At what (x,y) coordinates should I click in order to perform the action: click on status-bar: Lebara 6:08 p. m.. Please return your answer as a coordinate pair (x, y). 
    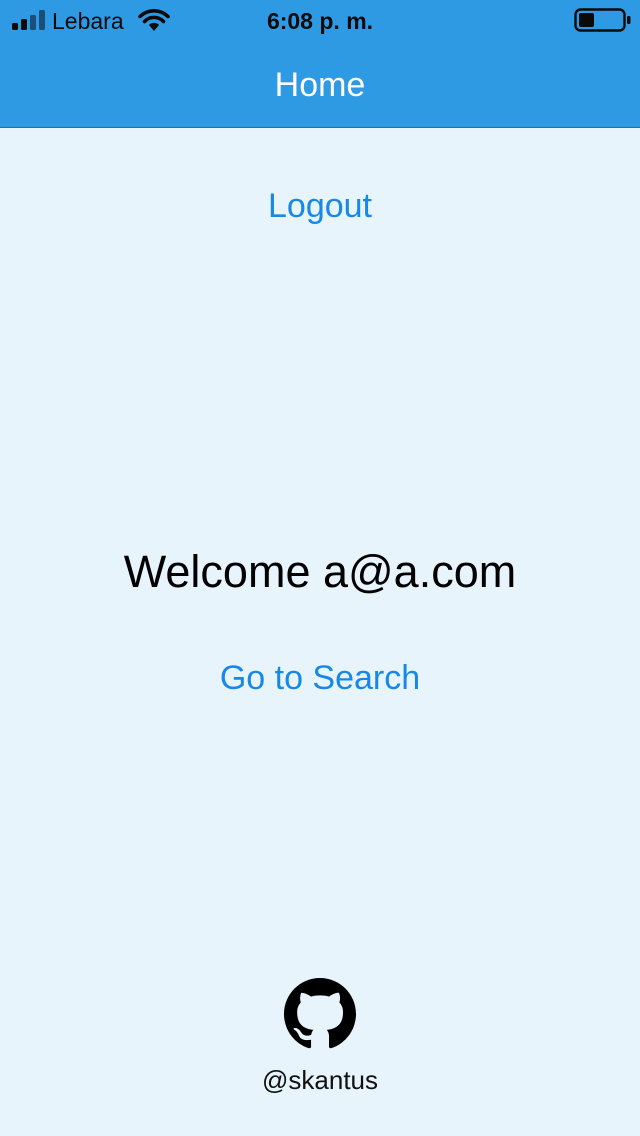
    Looking at the image, I should click on (320, 20).